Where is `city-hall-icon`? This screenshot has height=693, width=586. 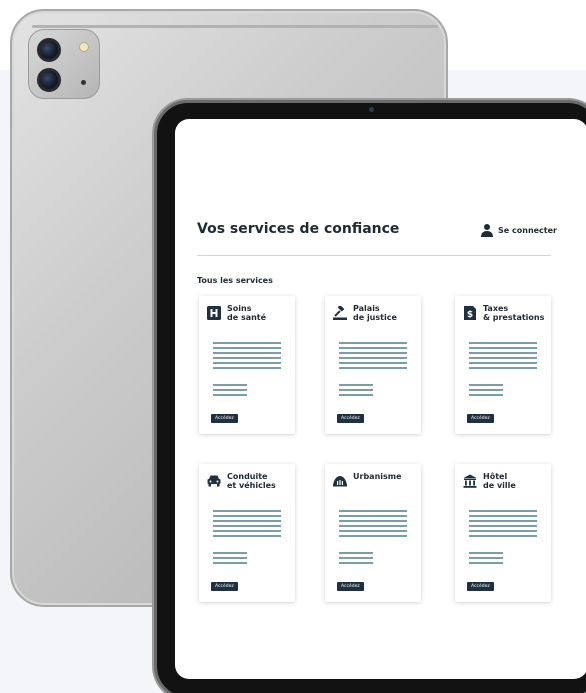 city-hall-icon is located at coordinates (470, 481).